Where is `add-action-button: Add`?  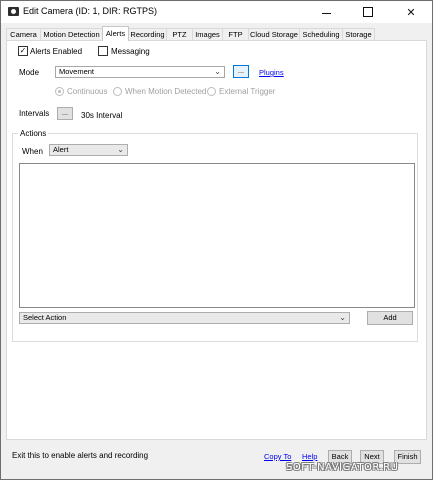 add-action-button: Add is located at coordinates (390, 318).